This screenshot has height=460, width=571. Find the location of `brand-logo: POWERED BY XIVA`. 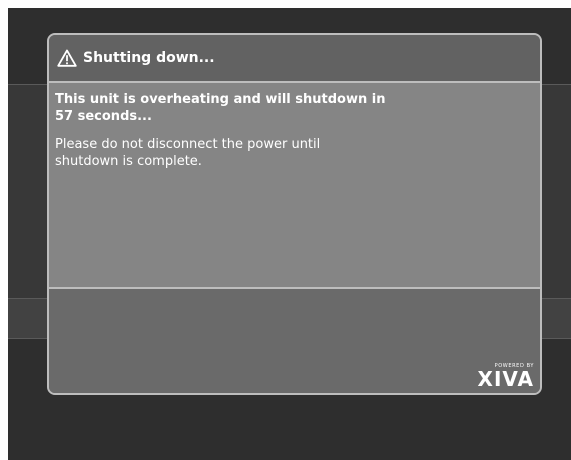

brand-logo: POWERED BY XIVA is located at coordinates (506, 376).